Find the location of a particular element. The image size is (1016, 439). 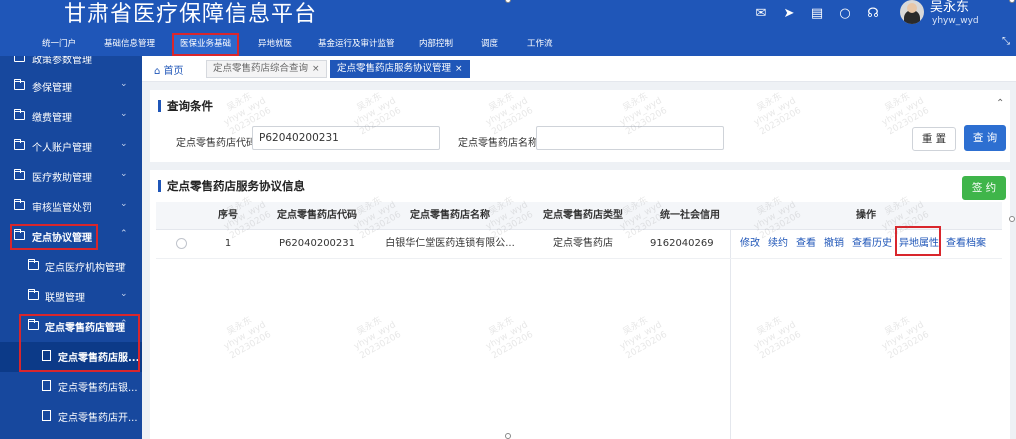

tab-bar: ⌂ 首页 定点零售药店综合查询 × 定点零售药店服务协议管理 × is located at coordinates (579, 69).